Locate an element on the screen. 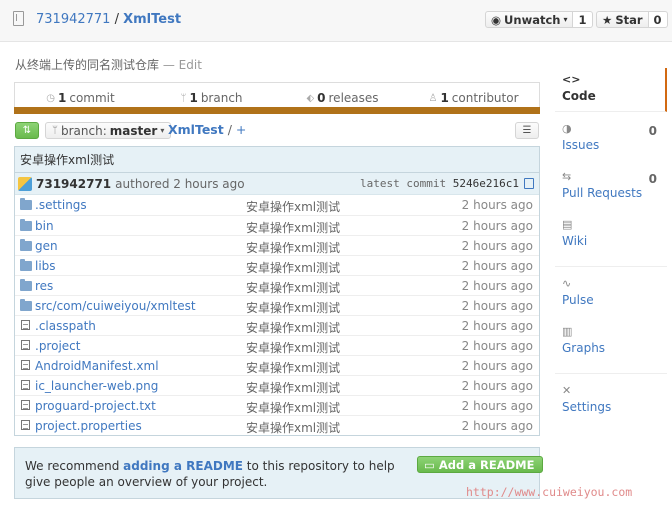 Image resolution: width=672 pixels, height=506 pixels. file-name-link: bin is located at coordinates (44, 226).